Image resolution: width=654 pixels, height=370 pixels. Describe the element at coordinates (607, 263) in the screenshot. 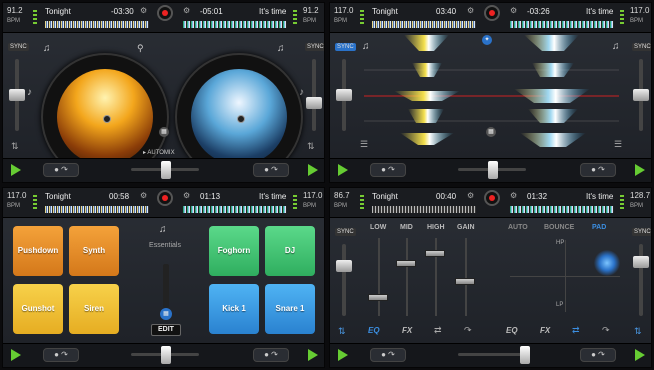

I see `pad-cursor` at that location.